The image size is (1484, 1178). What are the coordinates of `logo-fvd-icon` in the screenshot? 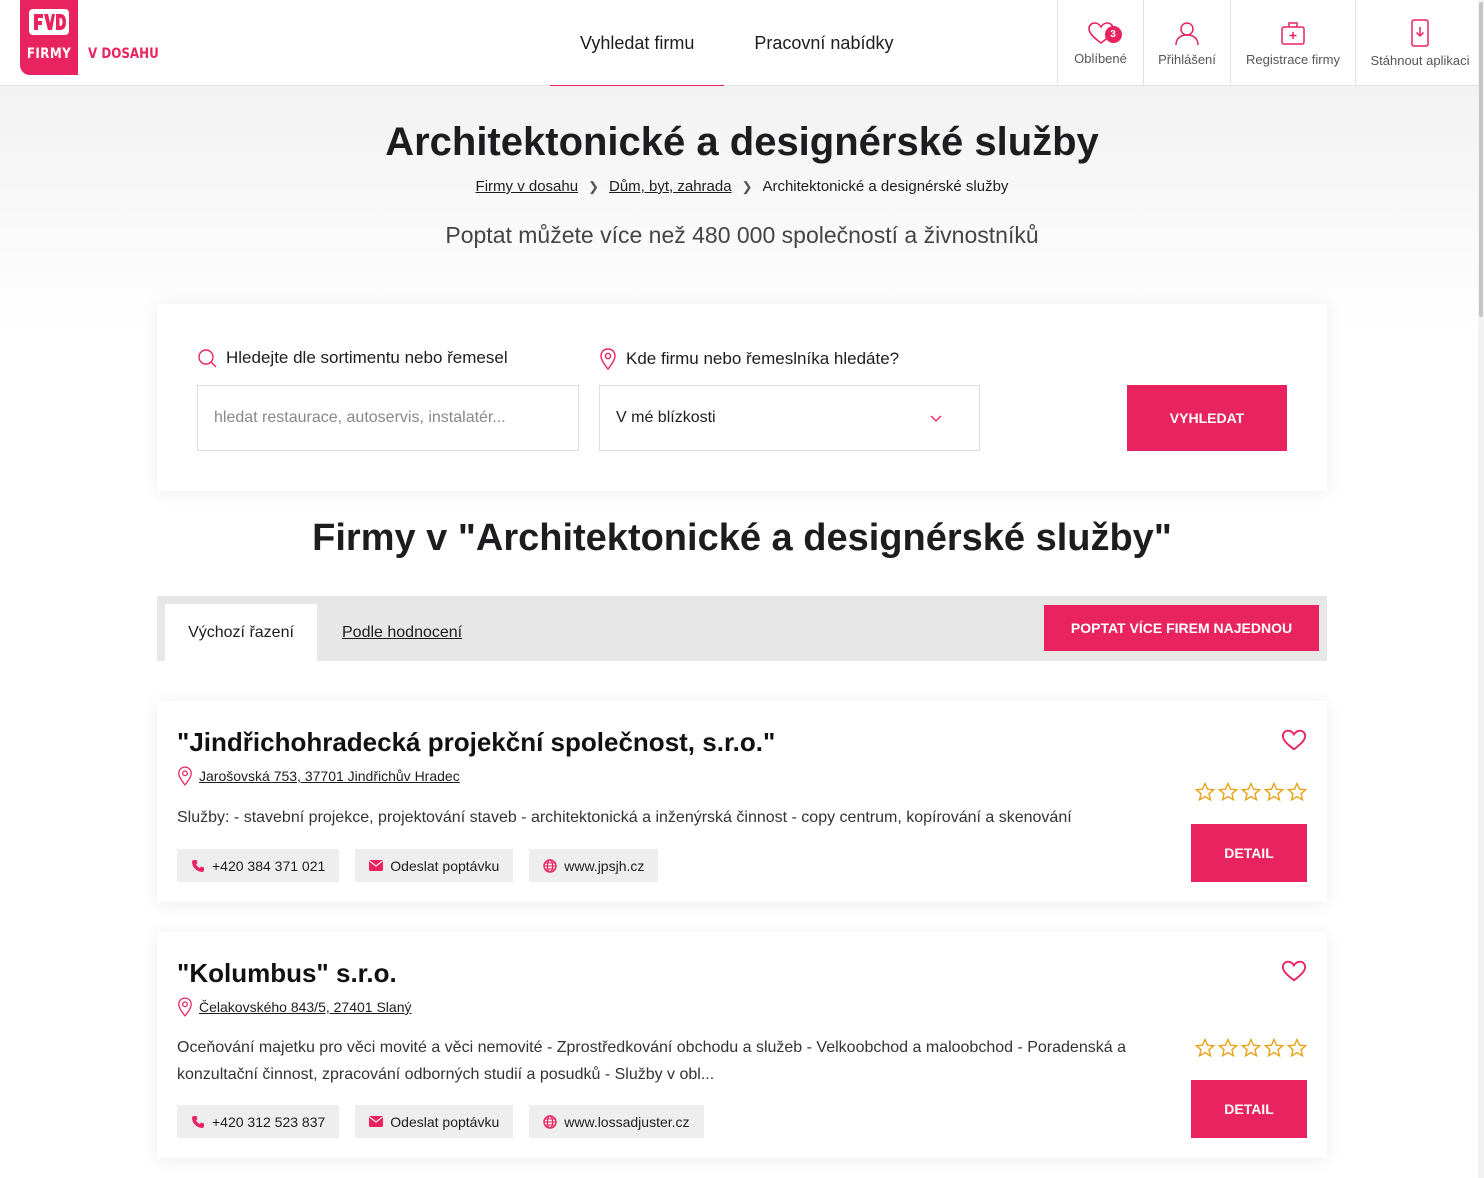 It's located at (49, 22).